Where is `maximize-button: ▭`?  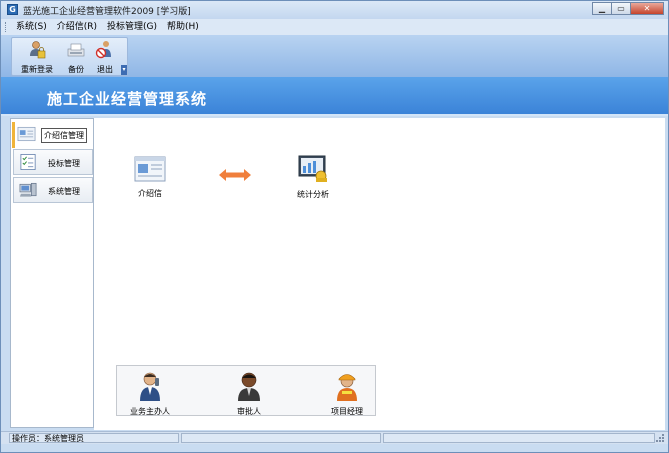
maximize-button: ▭ is located at coordinates (621, 8).